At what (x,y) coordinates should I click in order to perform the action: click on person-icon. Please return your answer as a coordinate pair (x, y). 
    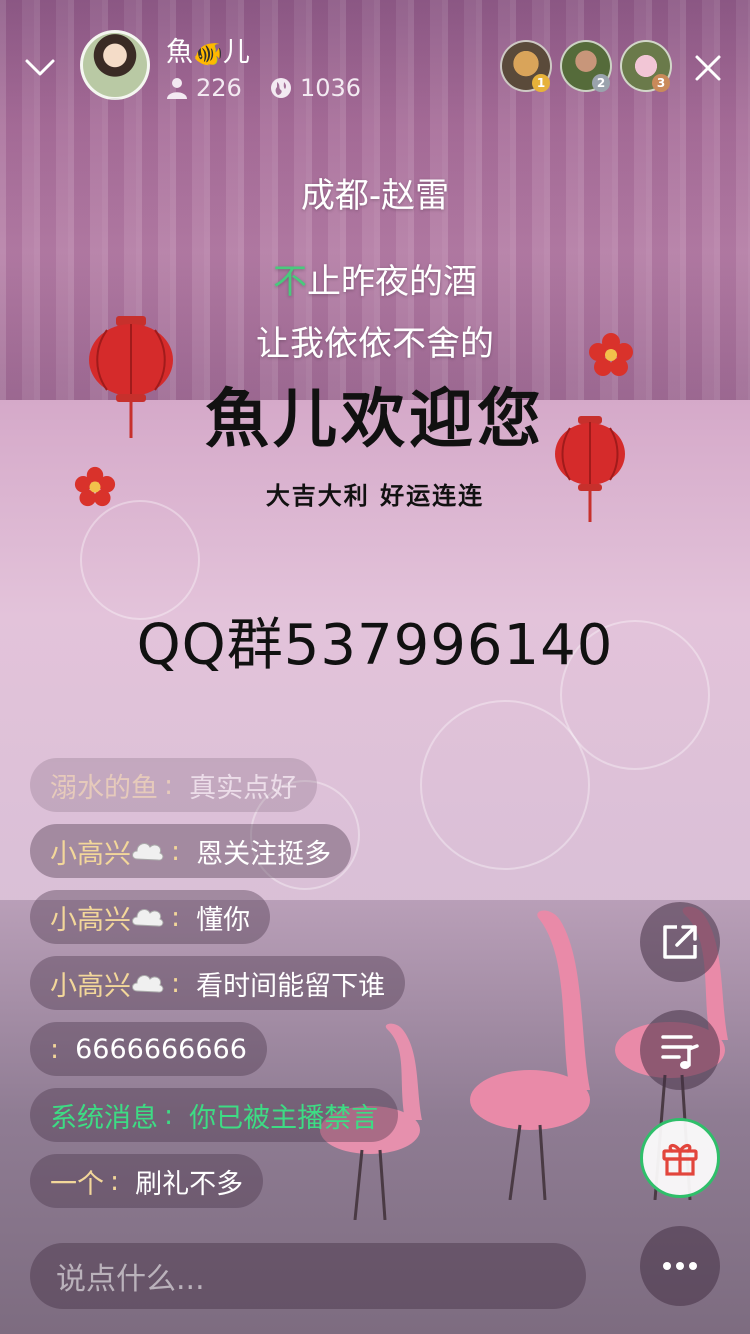
    Looking at the image, I should click on (177, 88).